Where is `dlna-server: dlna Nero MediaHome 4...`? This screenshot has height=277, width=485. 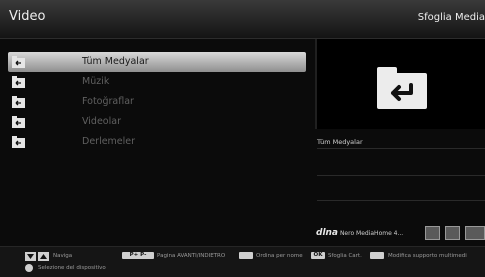 dlna-server: dlna Nero MediaHome 4... is located at coordinates (359, 233).